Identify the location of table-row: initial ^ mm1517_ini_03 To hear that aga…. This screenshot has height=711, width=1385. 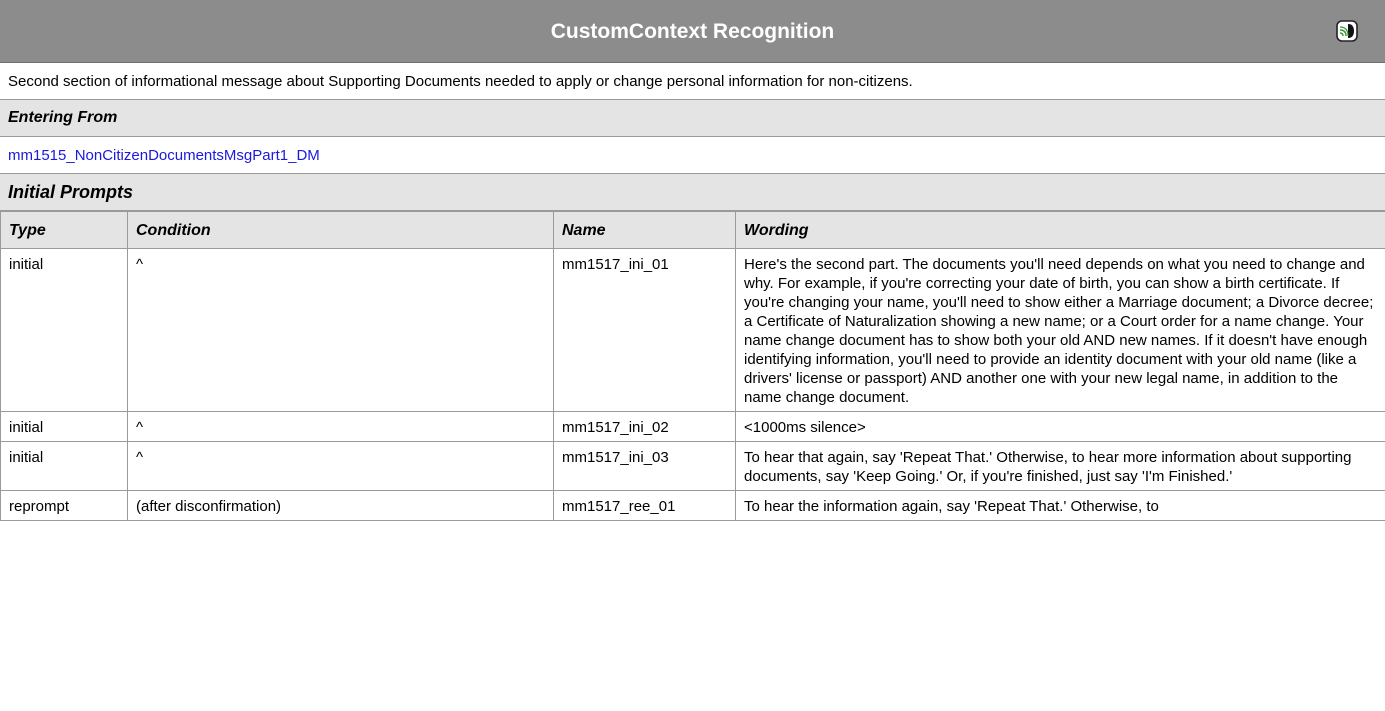
(692, 466).